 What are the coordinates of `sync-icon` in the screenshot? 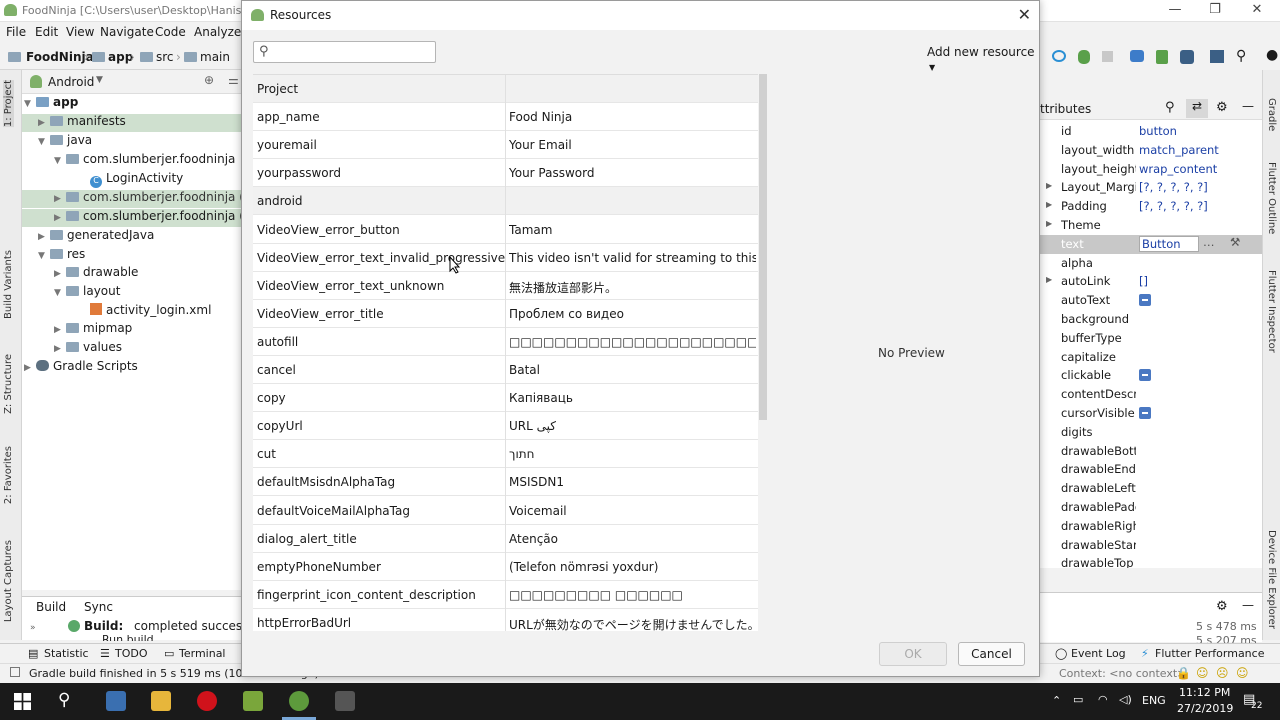 It's located at (1137, 56).